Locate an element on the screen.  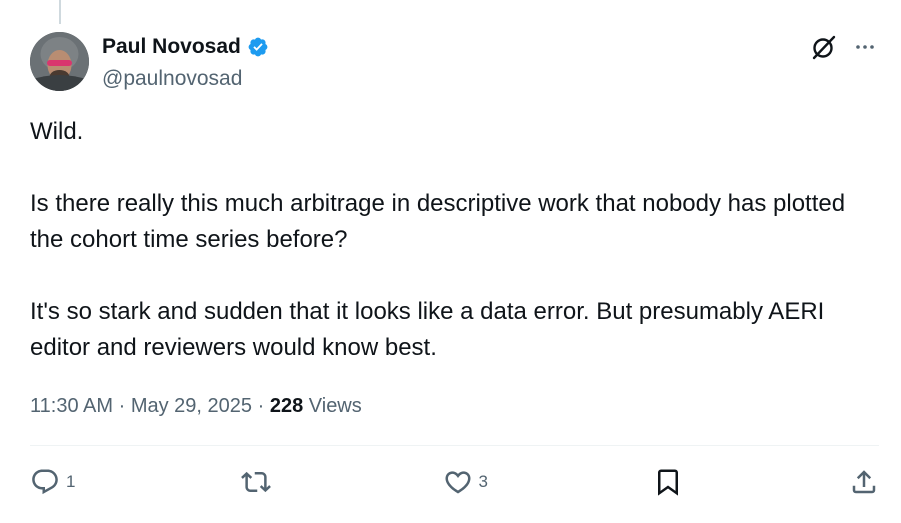
bookmark-button is located at coordinates (668, 482).